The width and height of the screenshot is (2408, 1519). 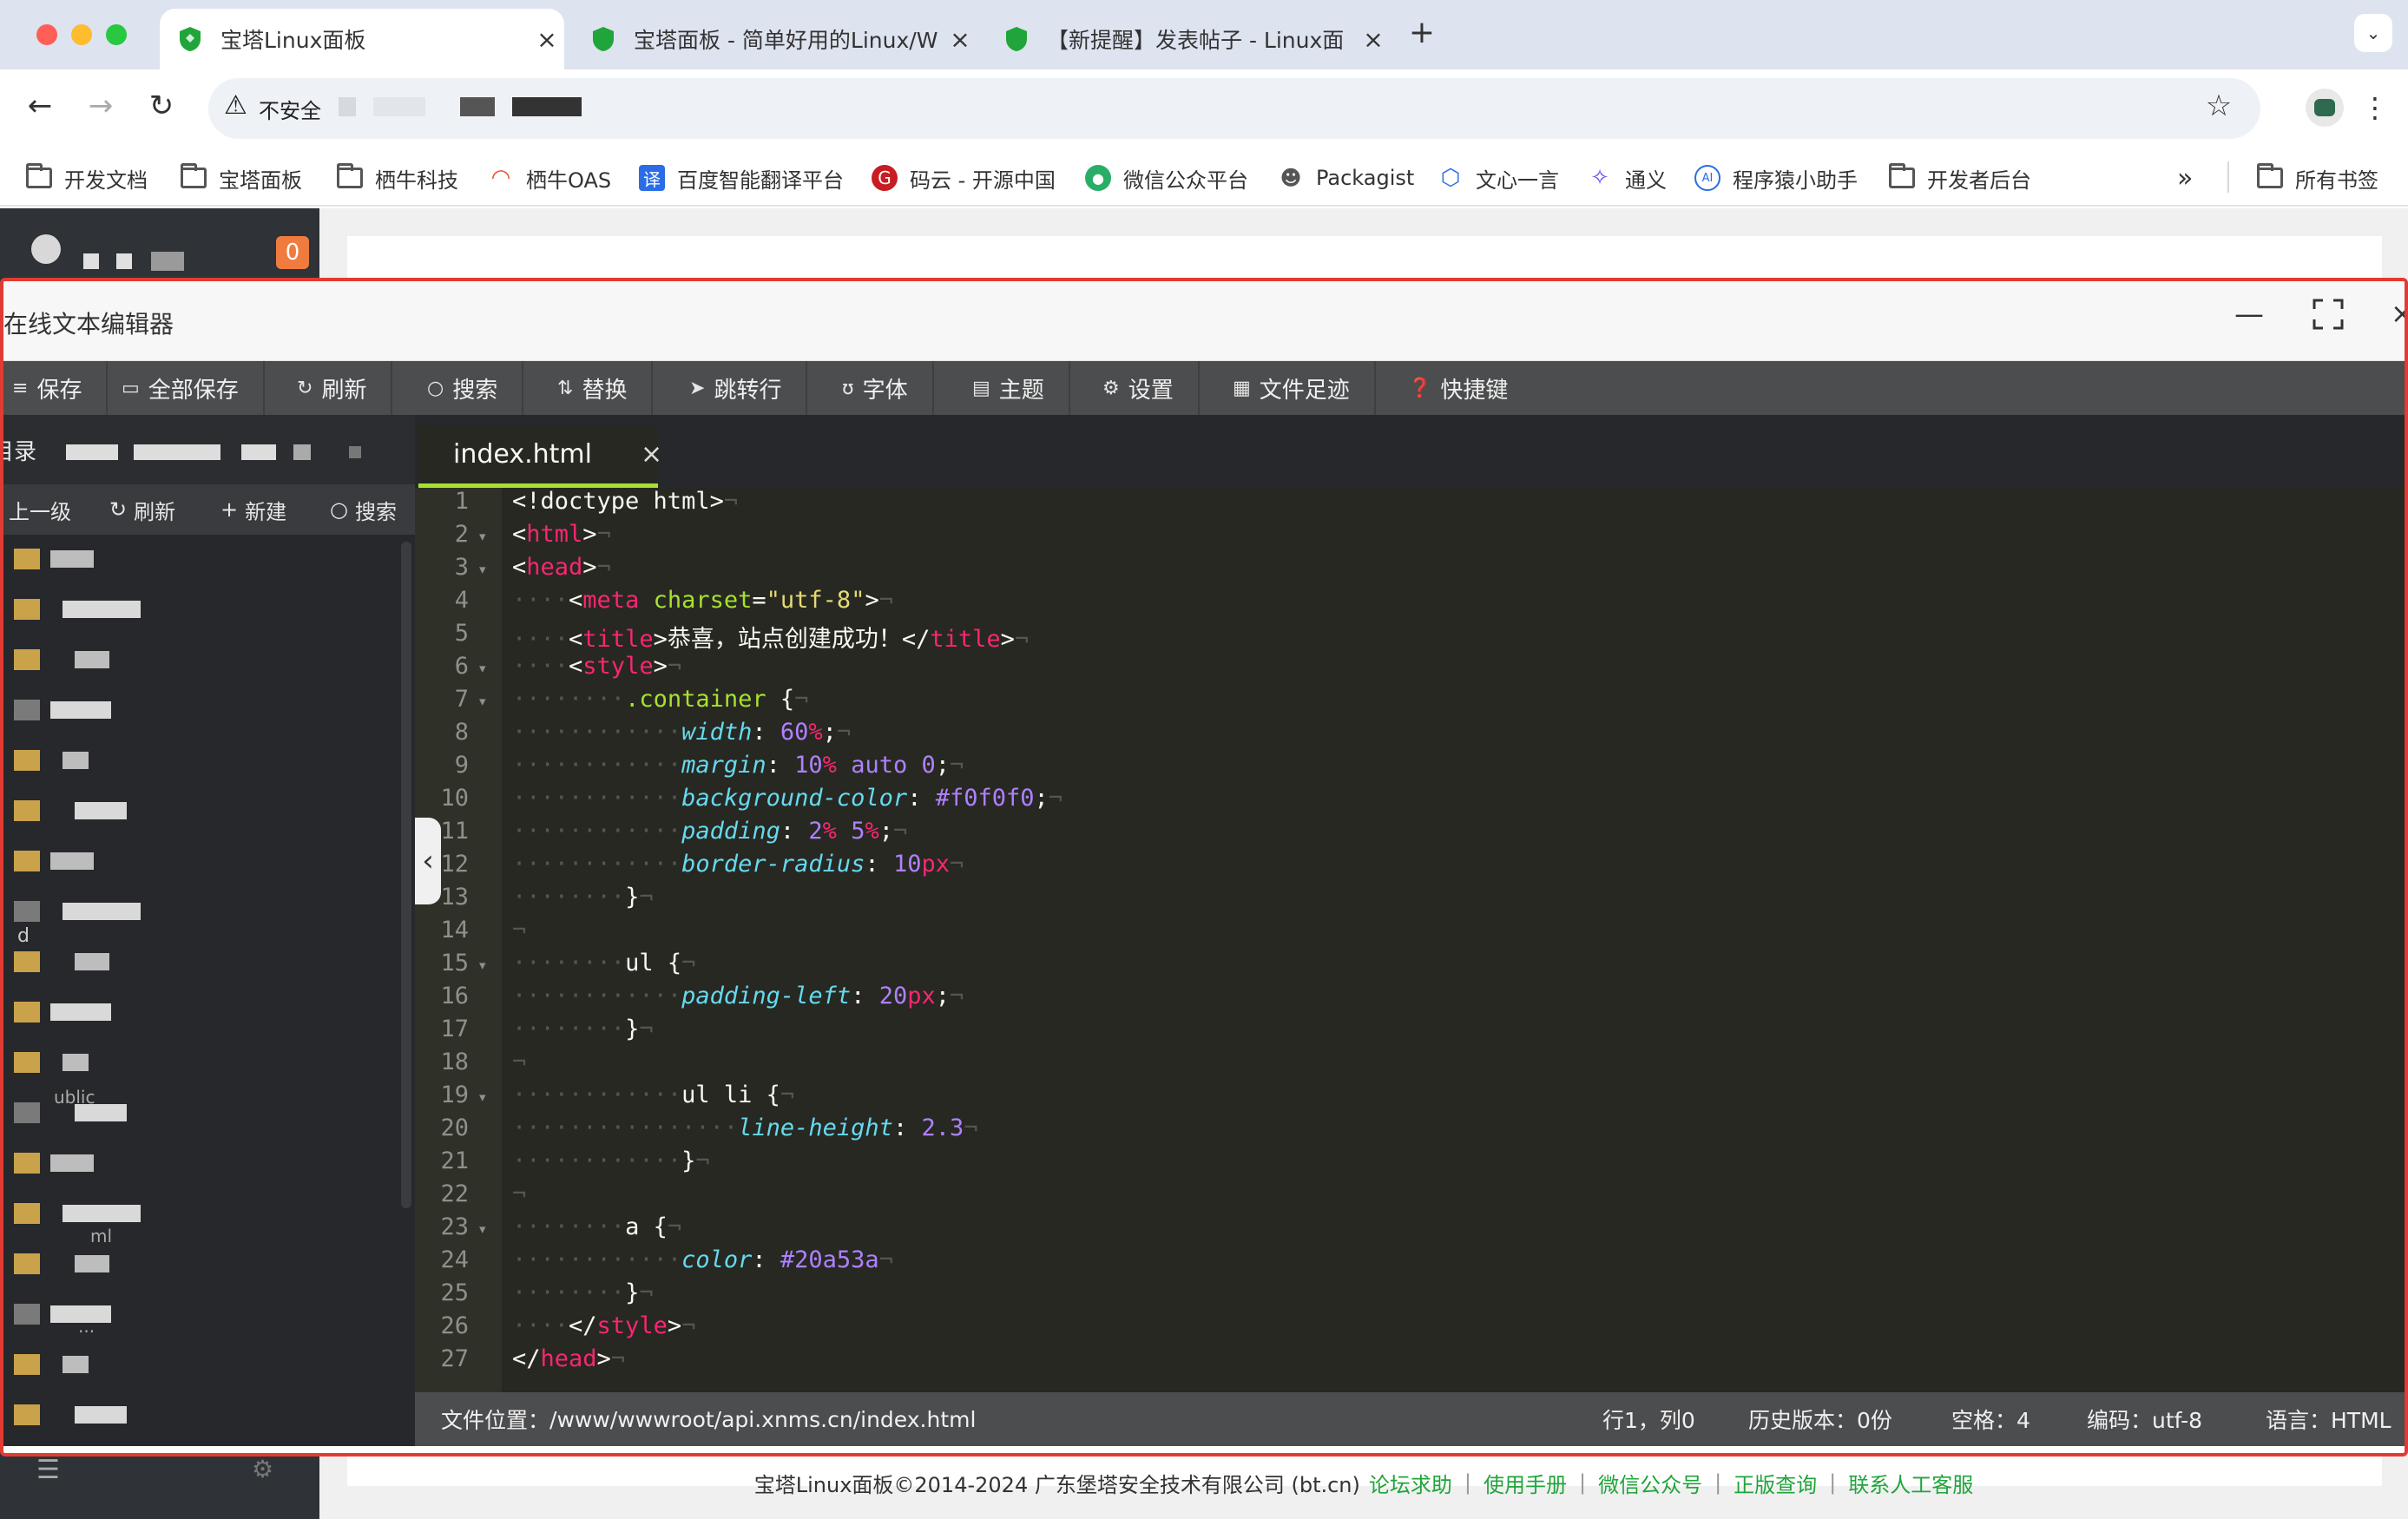 What do you see at coordinates (2249, 314) in the screenshot?
I see `minimize-icon: —` at bounding box center [2249, 314].